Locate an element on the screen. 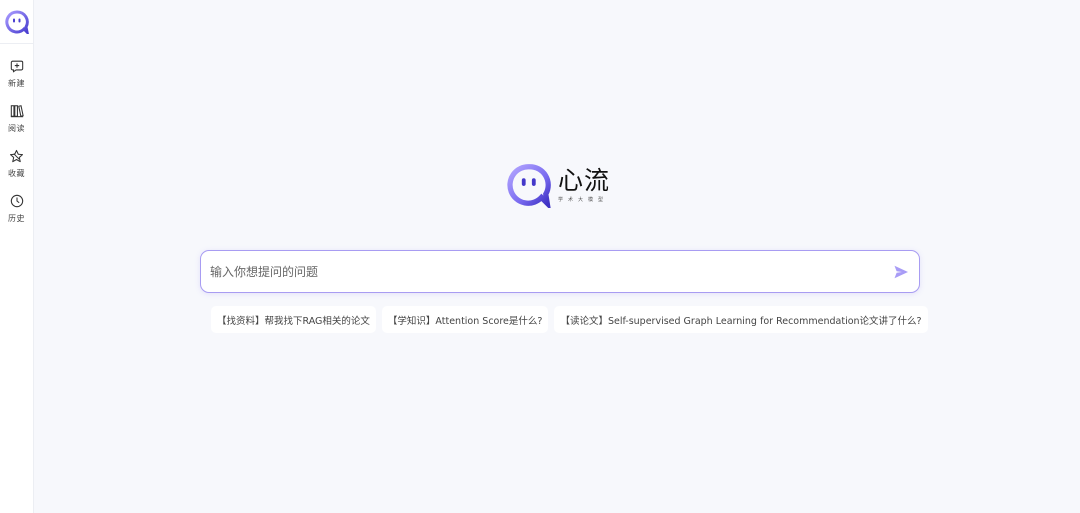 The image size is (1080, 513). brand-name: 心流 is located at coordinates (584, 180).